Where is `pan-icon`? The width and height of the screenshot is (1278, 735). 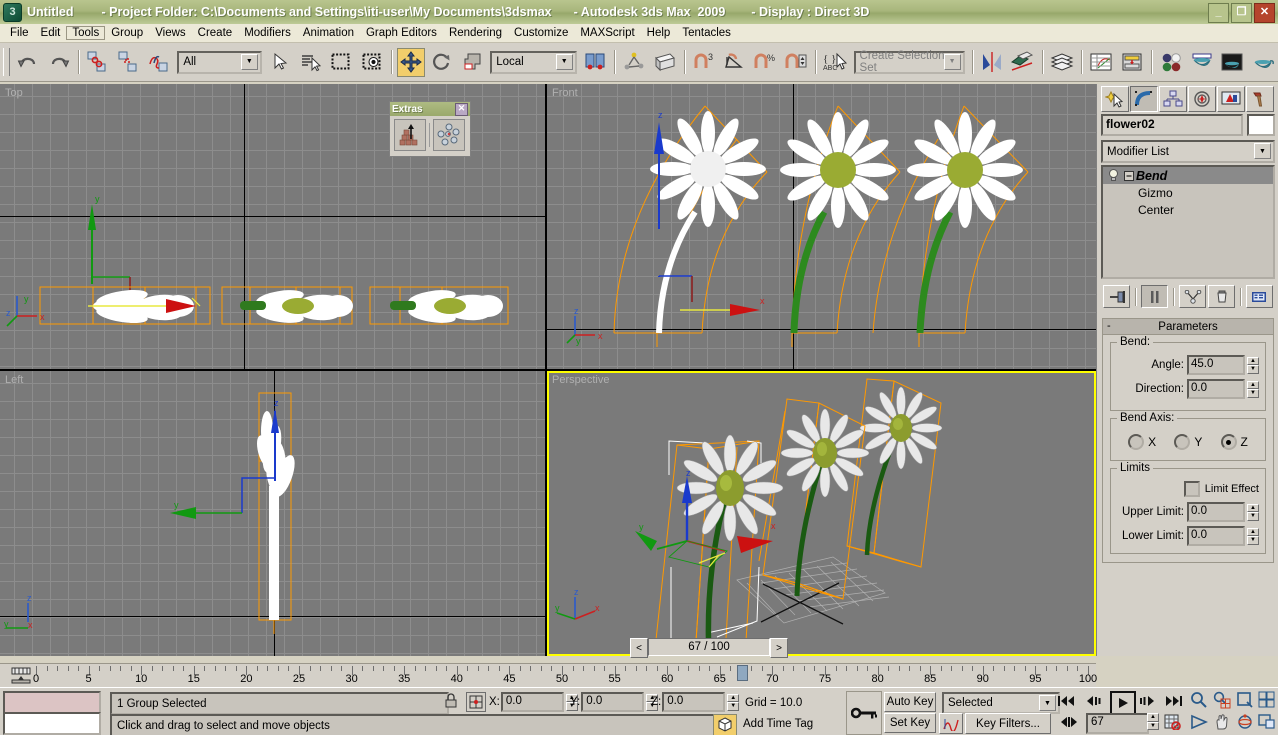
pan-icon is located at coordinates (1222, 722).